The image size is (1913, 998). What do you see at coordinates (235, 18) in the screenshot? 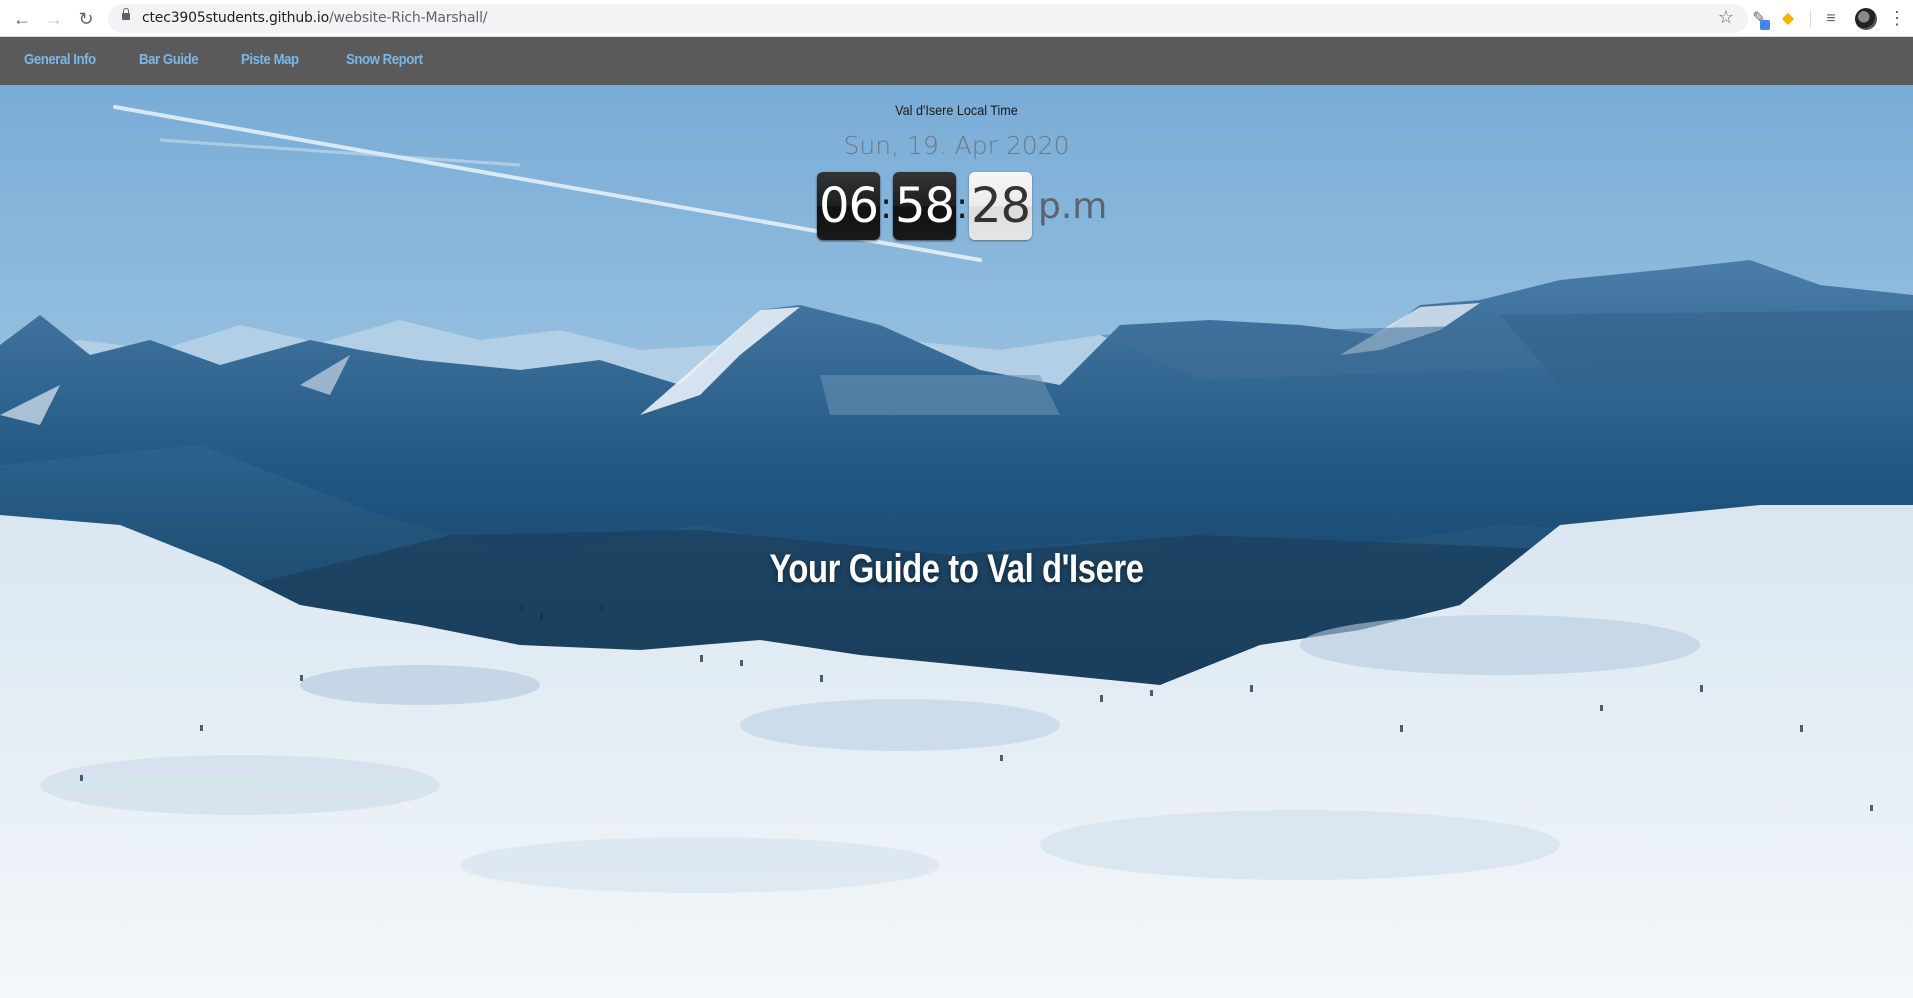
I see `url-host: ctec3905students.github.io` at bounding box center [235, 18].